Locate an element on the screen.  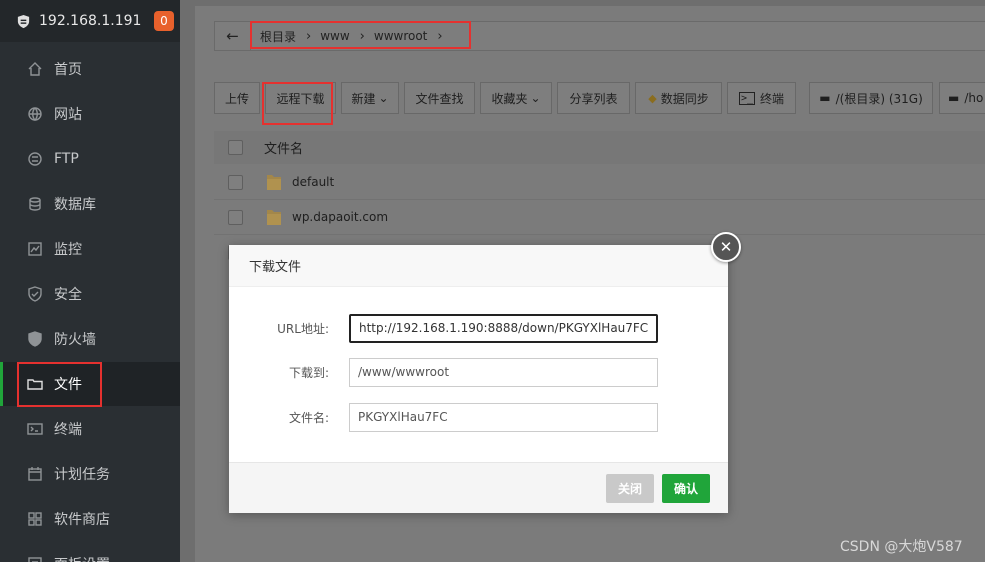
files-highlight-box is located at coordinates (59, 384).